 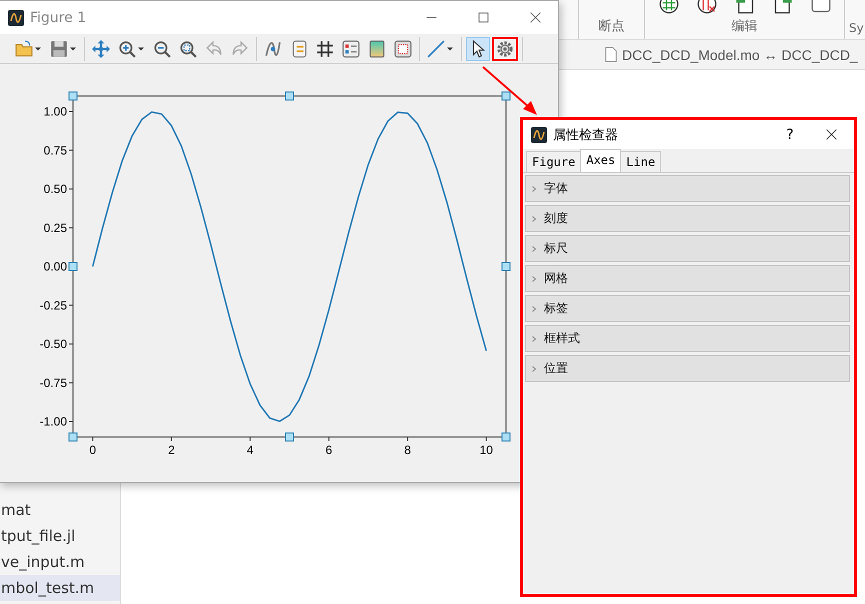 What do you see at coordinates (101, 49) in the screenshot?
I see `move-arrows-icon` at bounding box center [101, 49].